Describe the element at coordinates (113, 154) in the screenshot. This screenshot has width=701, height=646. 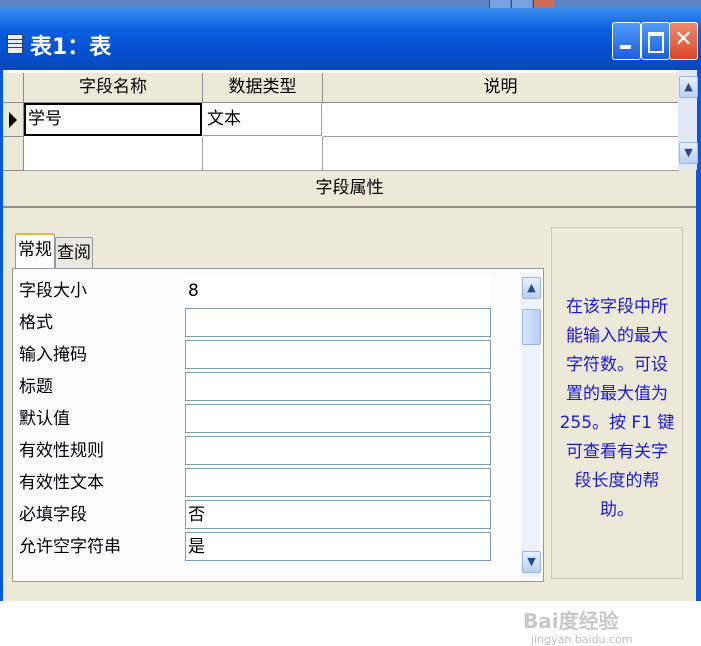
I see `field-name-cell` at that location.